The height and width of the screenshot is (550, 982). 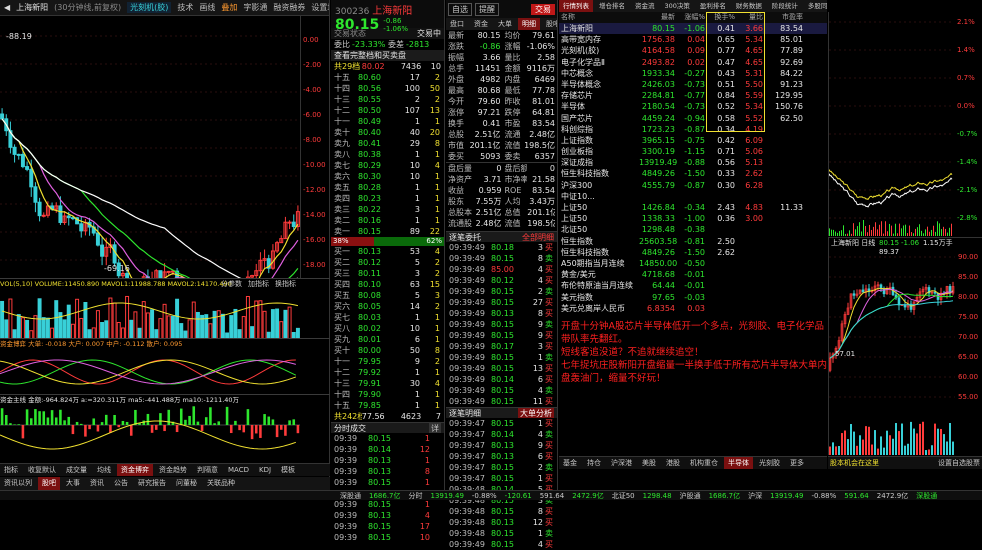 What do you see at coordinates (207, 470) in the screenshot?
I see `indicator-tab: 判隔意` at bounding box center [207, 470].